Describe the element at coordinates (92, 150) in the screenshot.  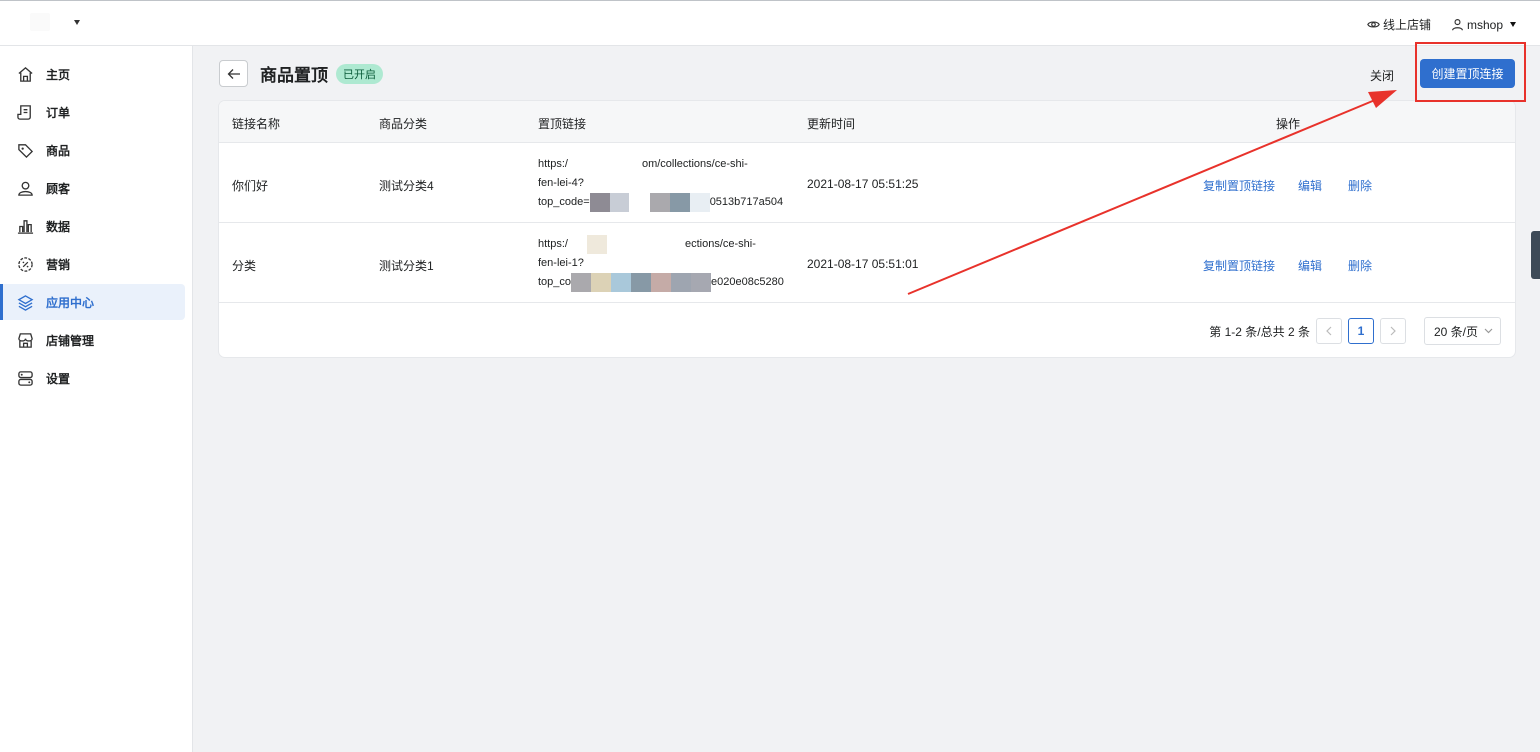
I see `sidebar-item-products: 商品` at that location.